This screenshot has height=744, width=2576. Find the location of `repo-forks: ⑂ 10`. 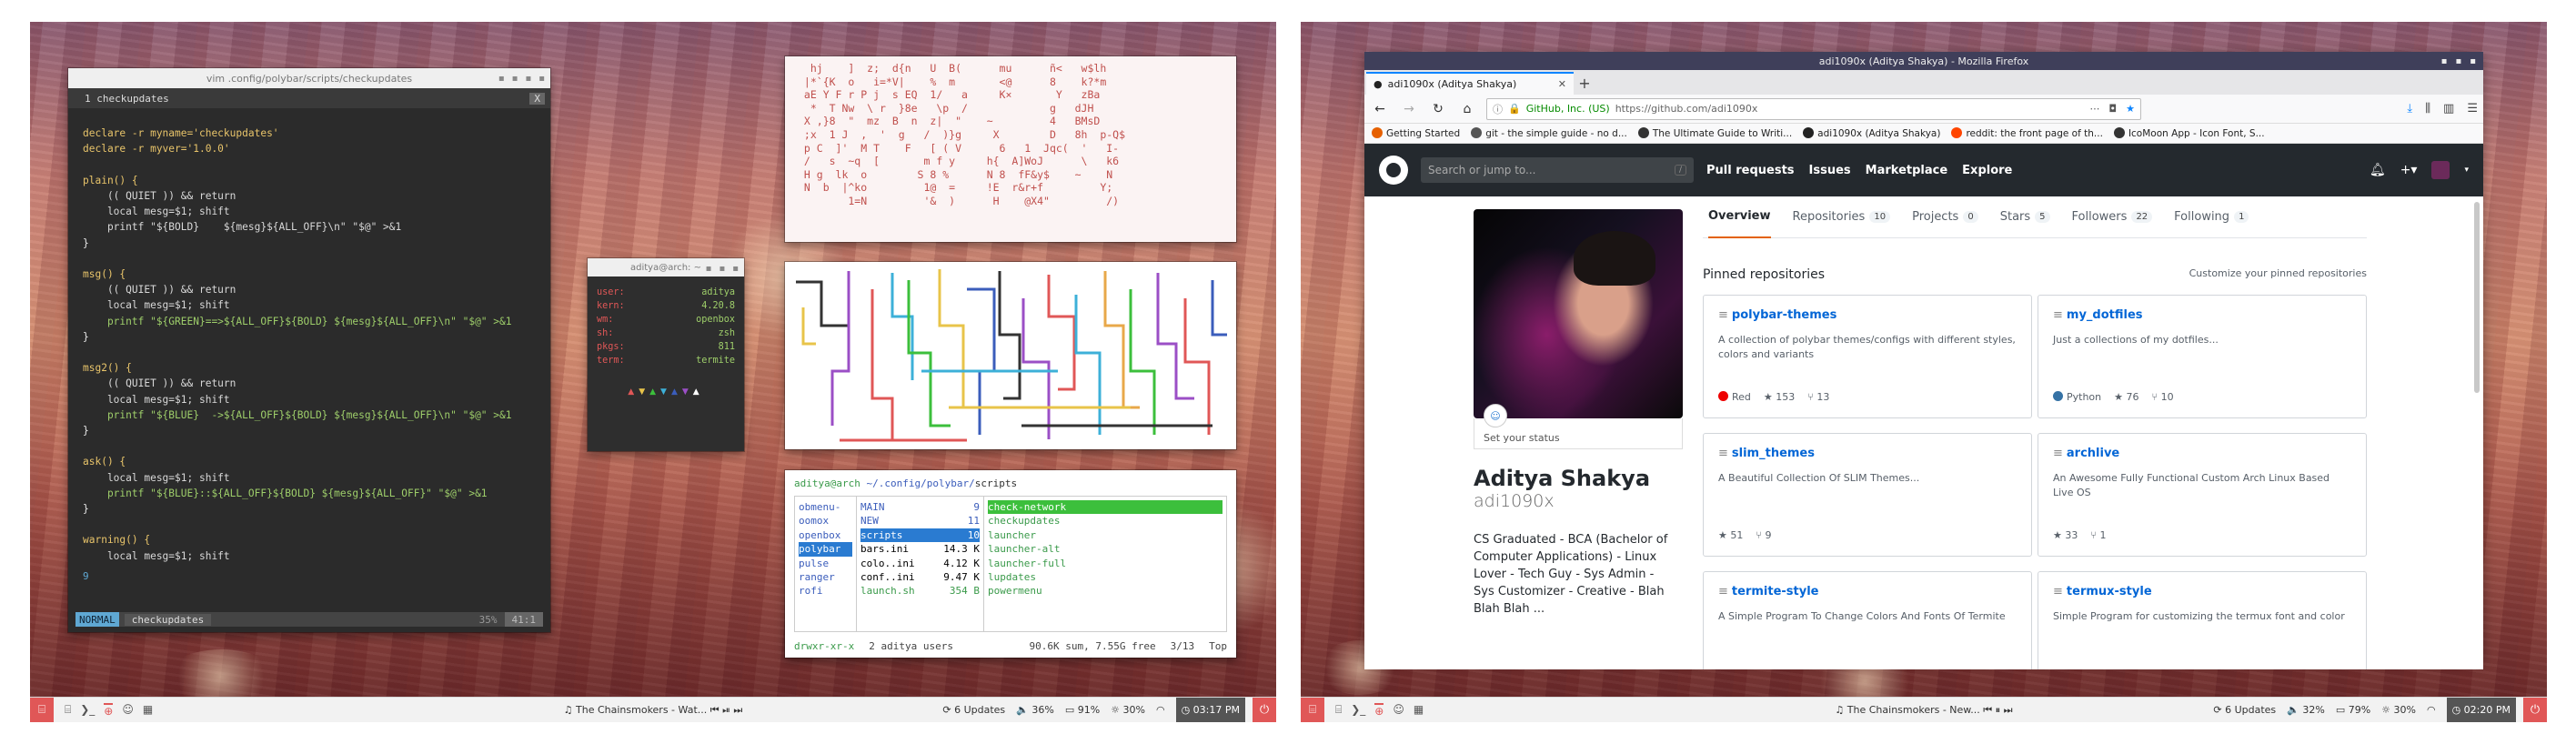

repo-forks: ⑂ 10 is located at coordinates (2163, 397).